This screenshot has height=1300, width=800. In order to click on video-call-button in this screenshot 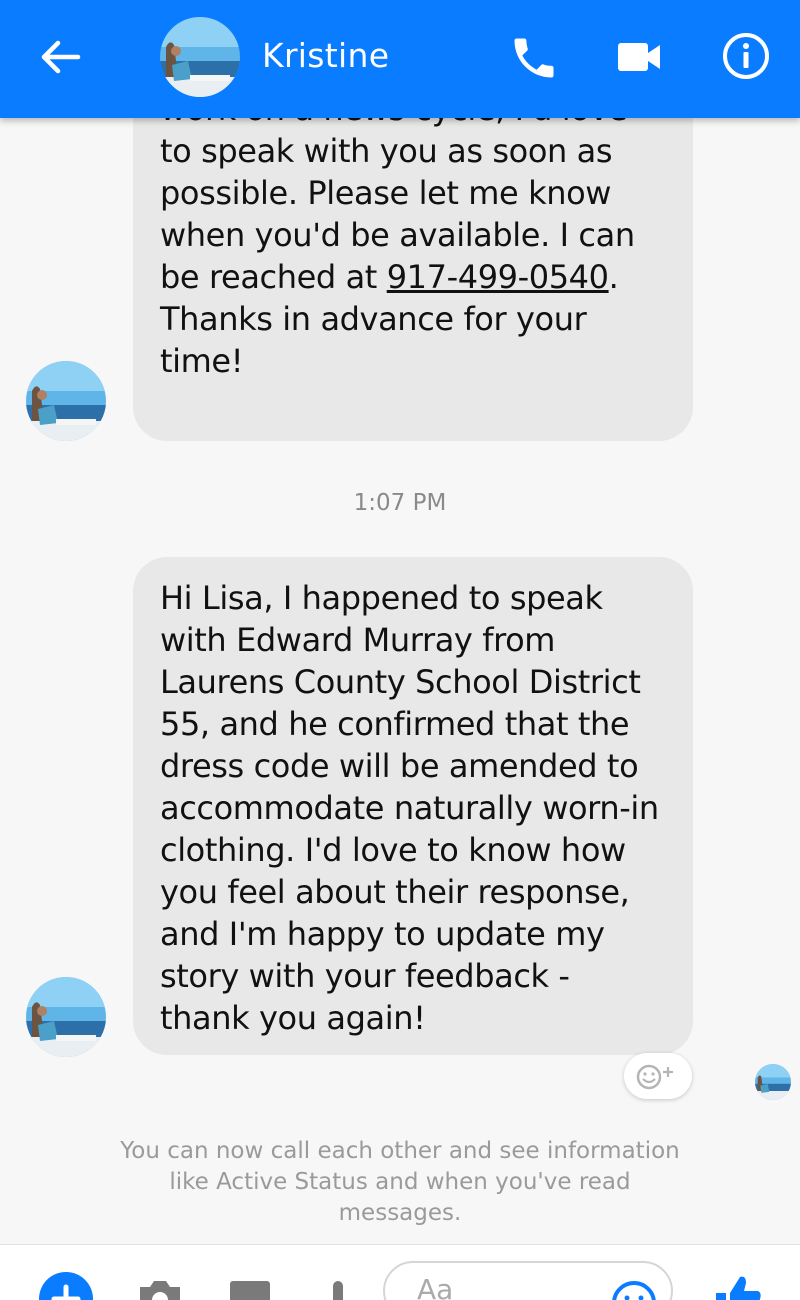, I will do `click(639, 57)`.